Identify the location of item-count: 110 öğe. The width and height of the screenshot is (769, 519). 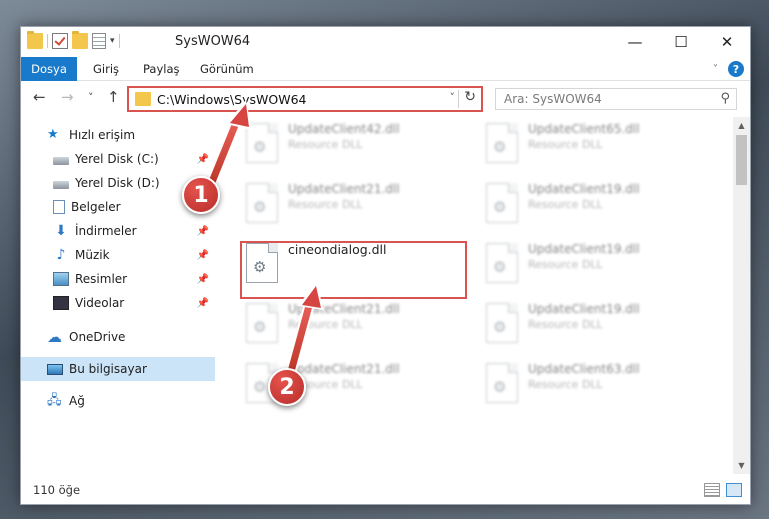
(57, 490).